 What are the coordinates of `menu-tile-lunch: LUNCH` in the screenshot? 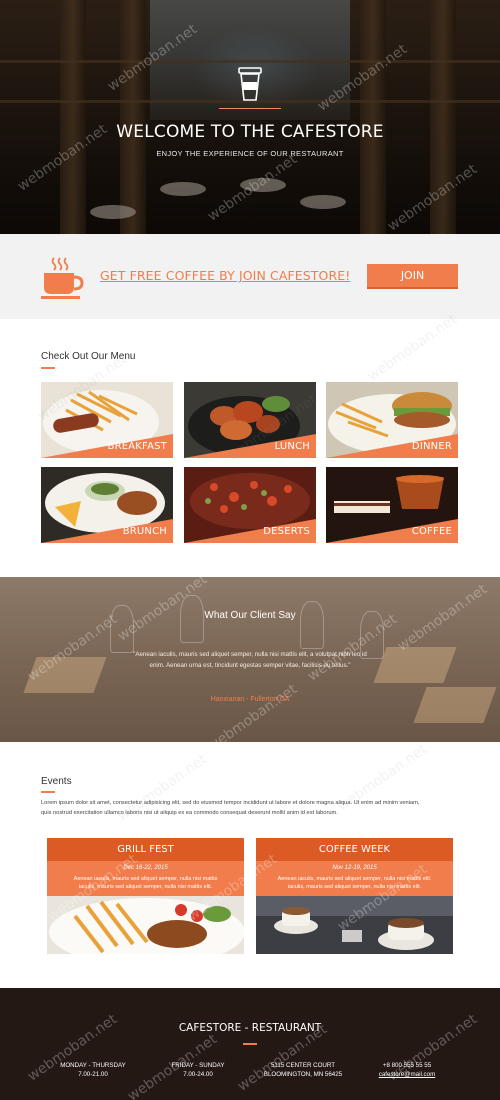 It's located at (250, 420).